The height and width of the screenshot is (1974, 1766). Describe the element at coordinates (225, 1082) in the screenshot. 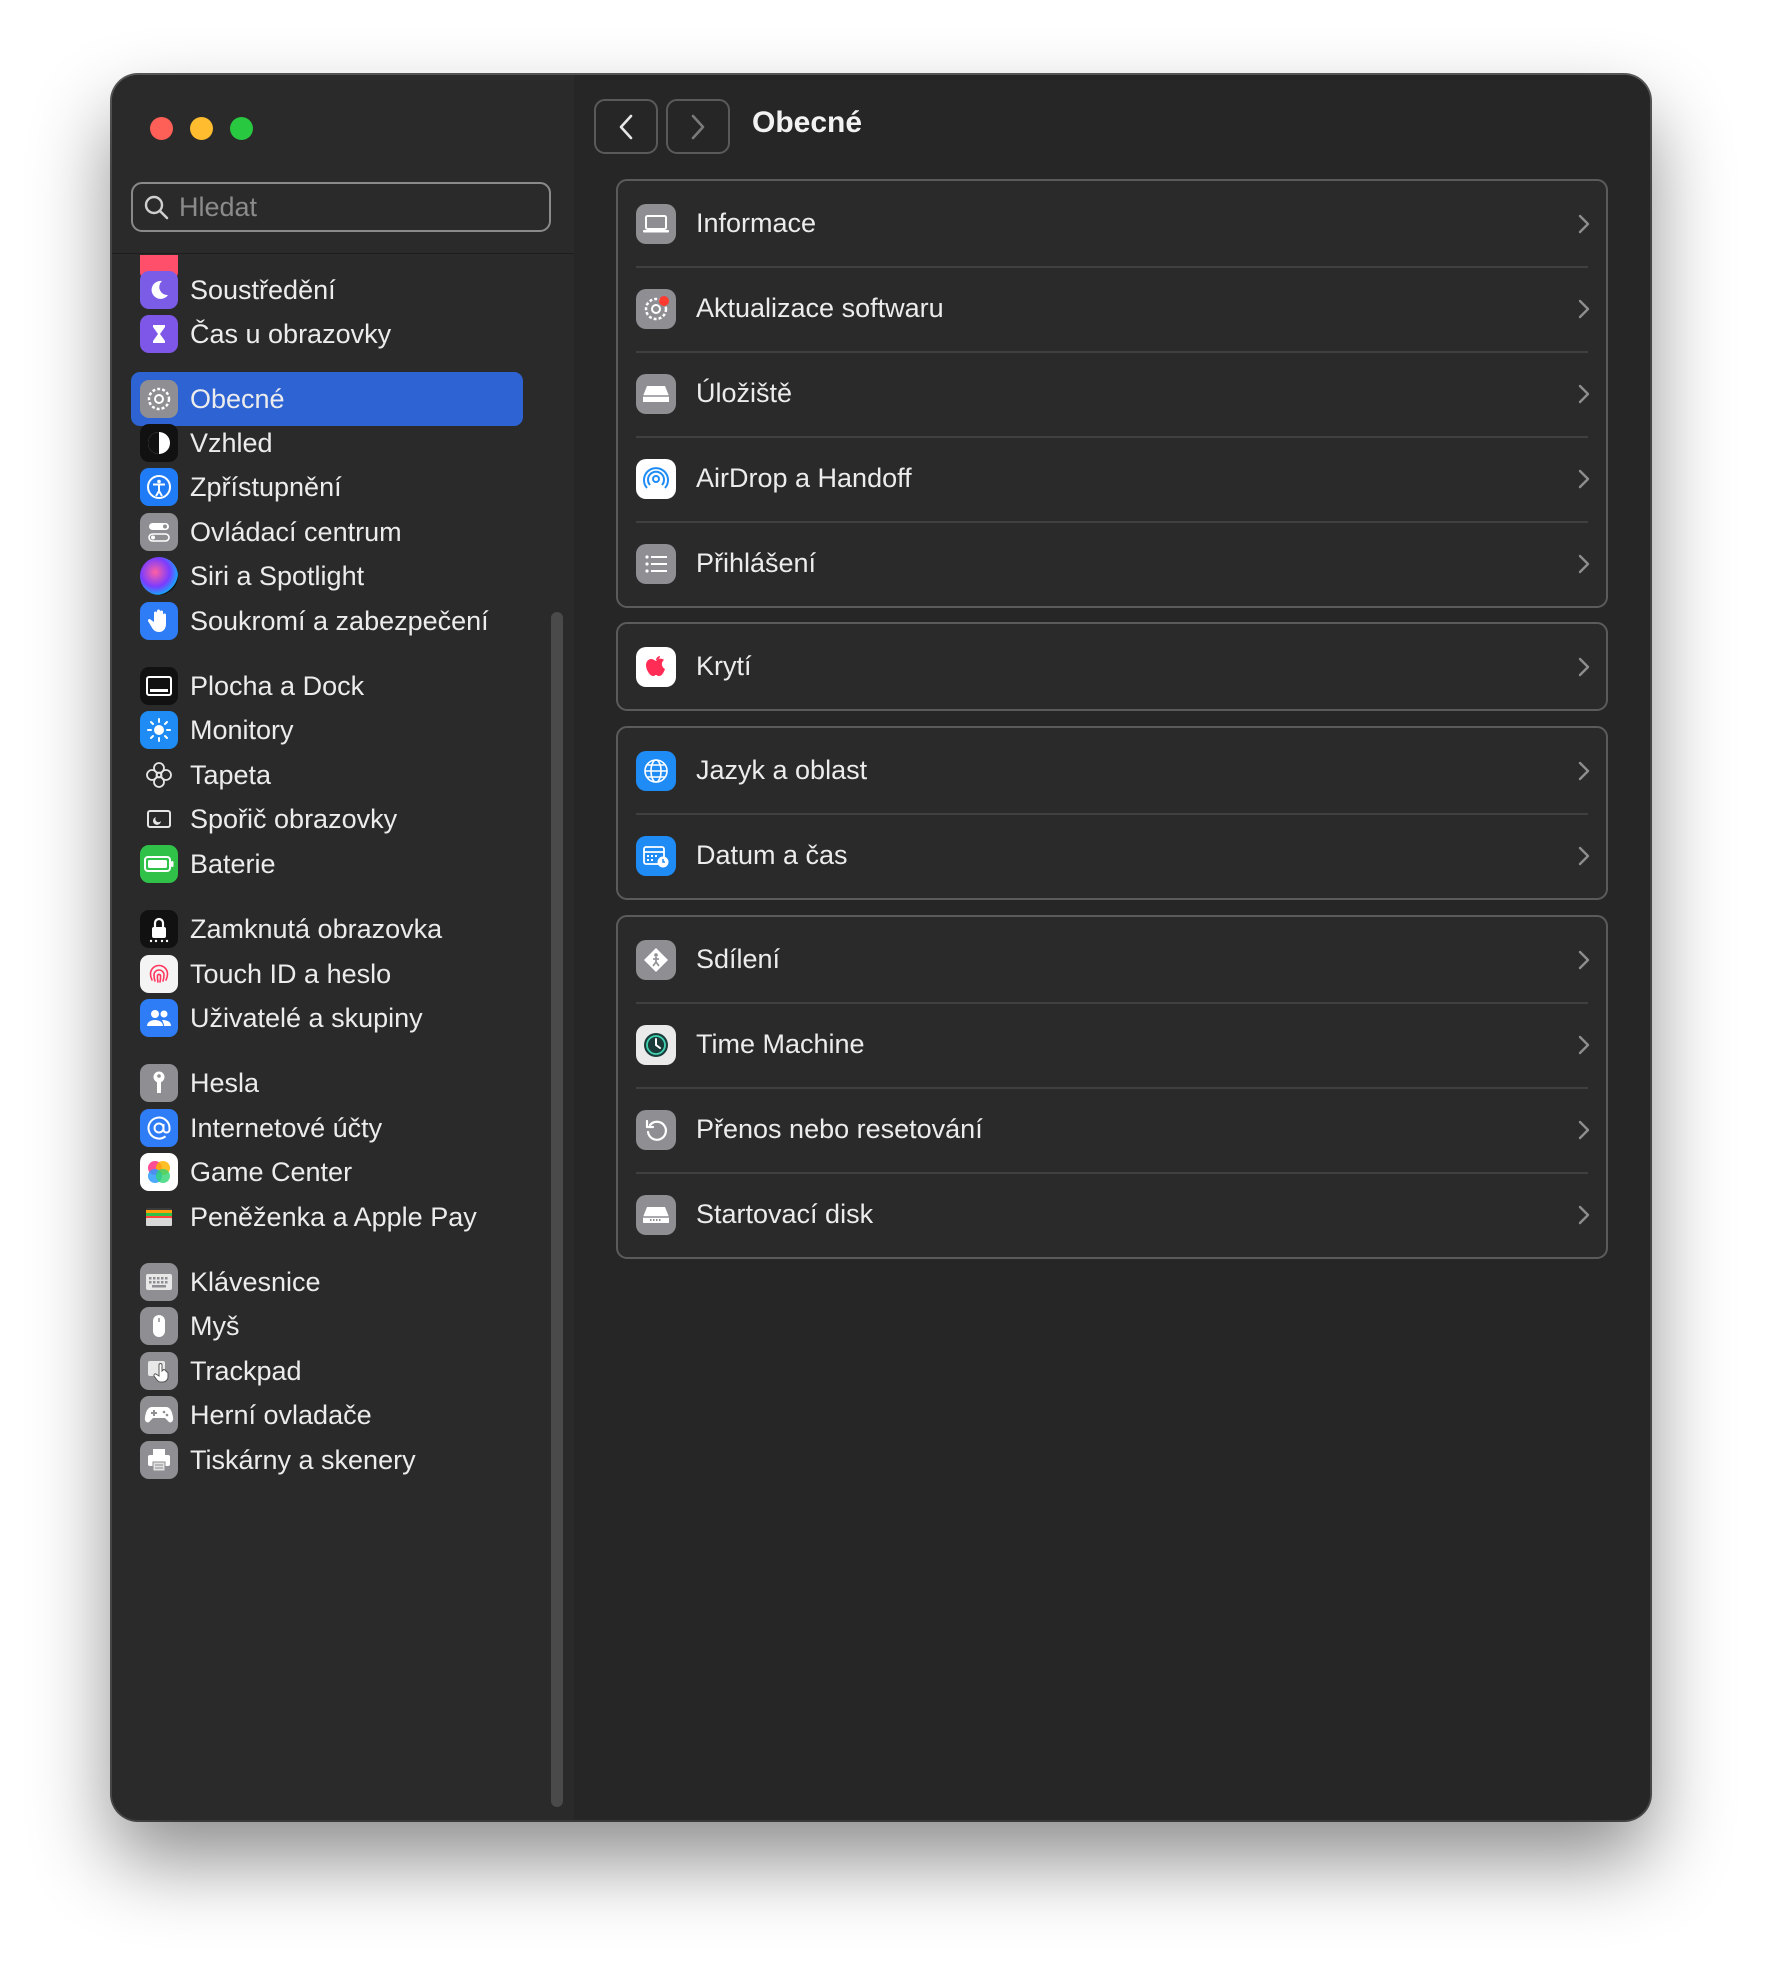

I see `sidebar-item-label: Hesla` at that location.